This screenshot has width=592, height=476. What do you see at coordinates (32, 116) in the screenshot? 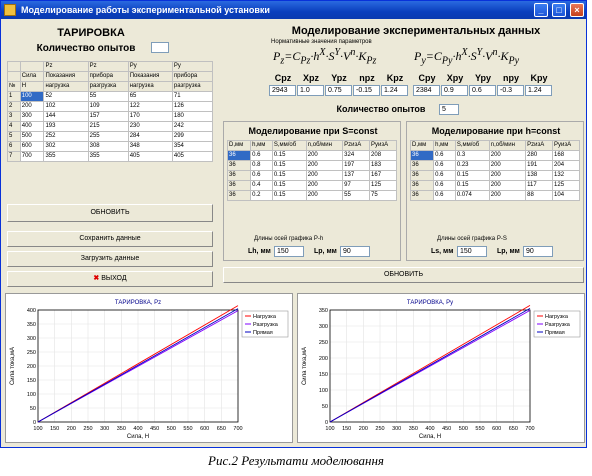
I see `table-cell: 300` at bounding box center [32, 116].